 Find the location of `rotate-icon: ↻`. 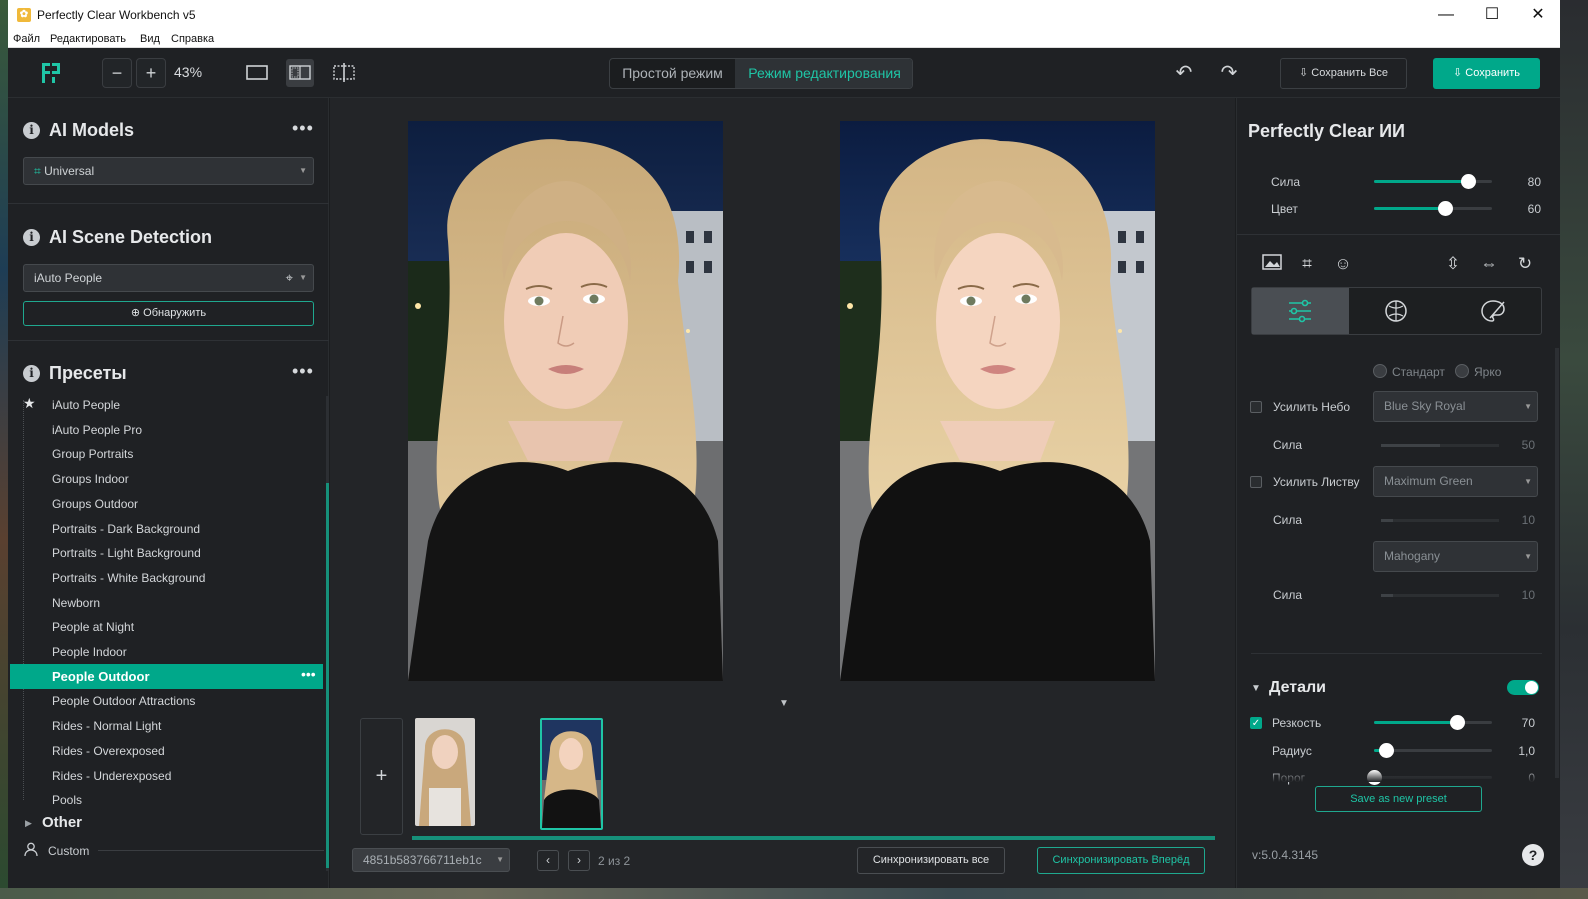

rotate-icon: ↻ is located at coordinates (1525, 264).